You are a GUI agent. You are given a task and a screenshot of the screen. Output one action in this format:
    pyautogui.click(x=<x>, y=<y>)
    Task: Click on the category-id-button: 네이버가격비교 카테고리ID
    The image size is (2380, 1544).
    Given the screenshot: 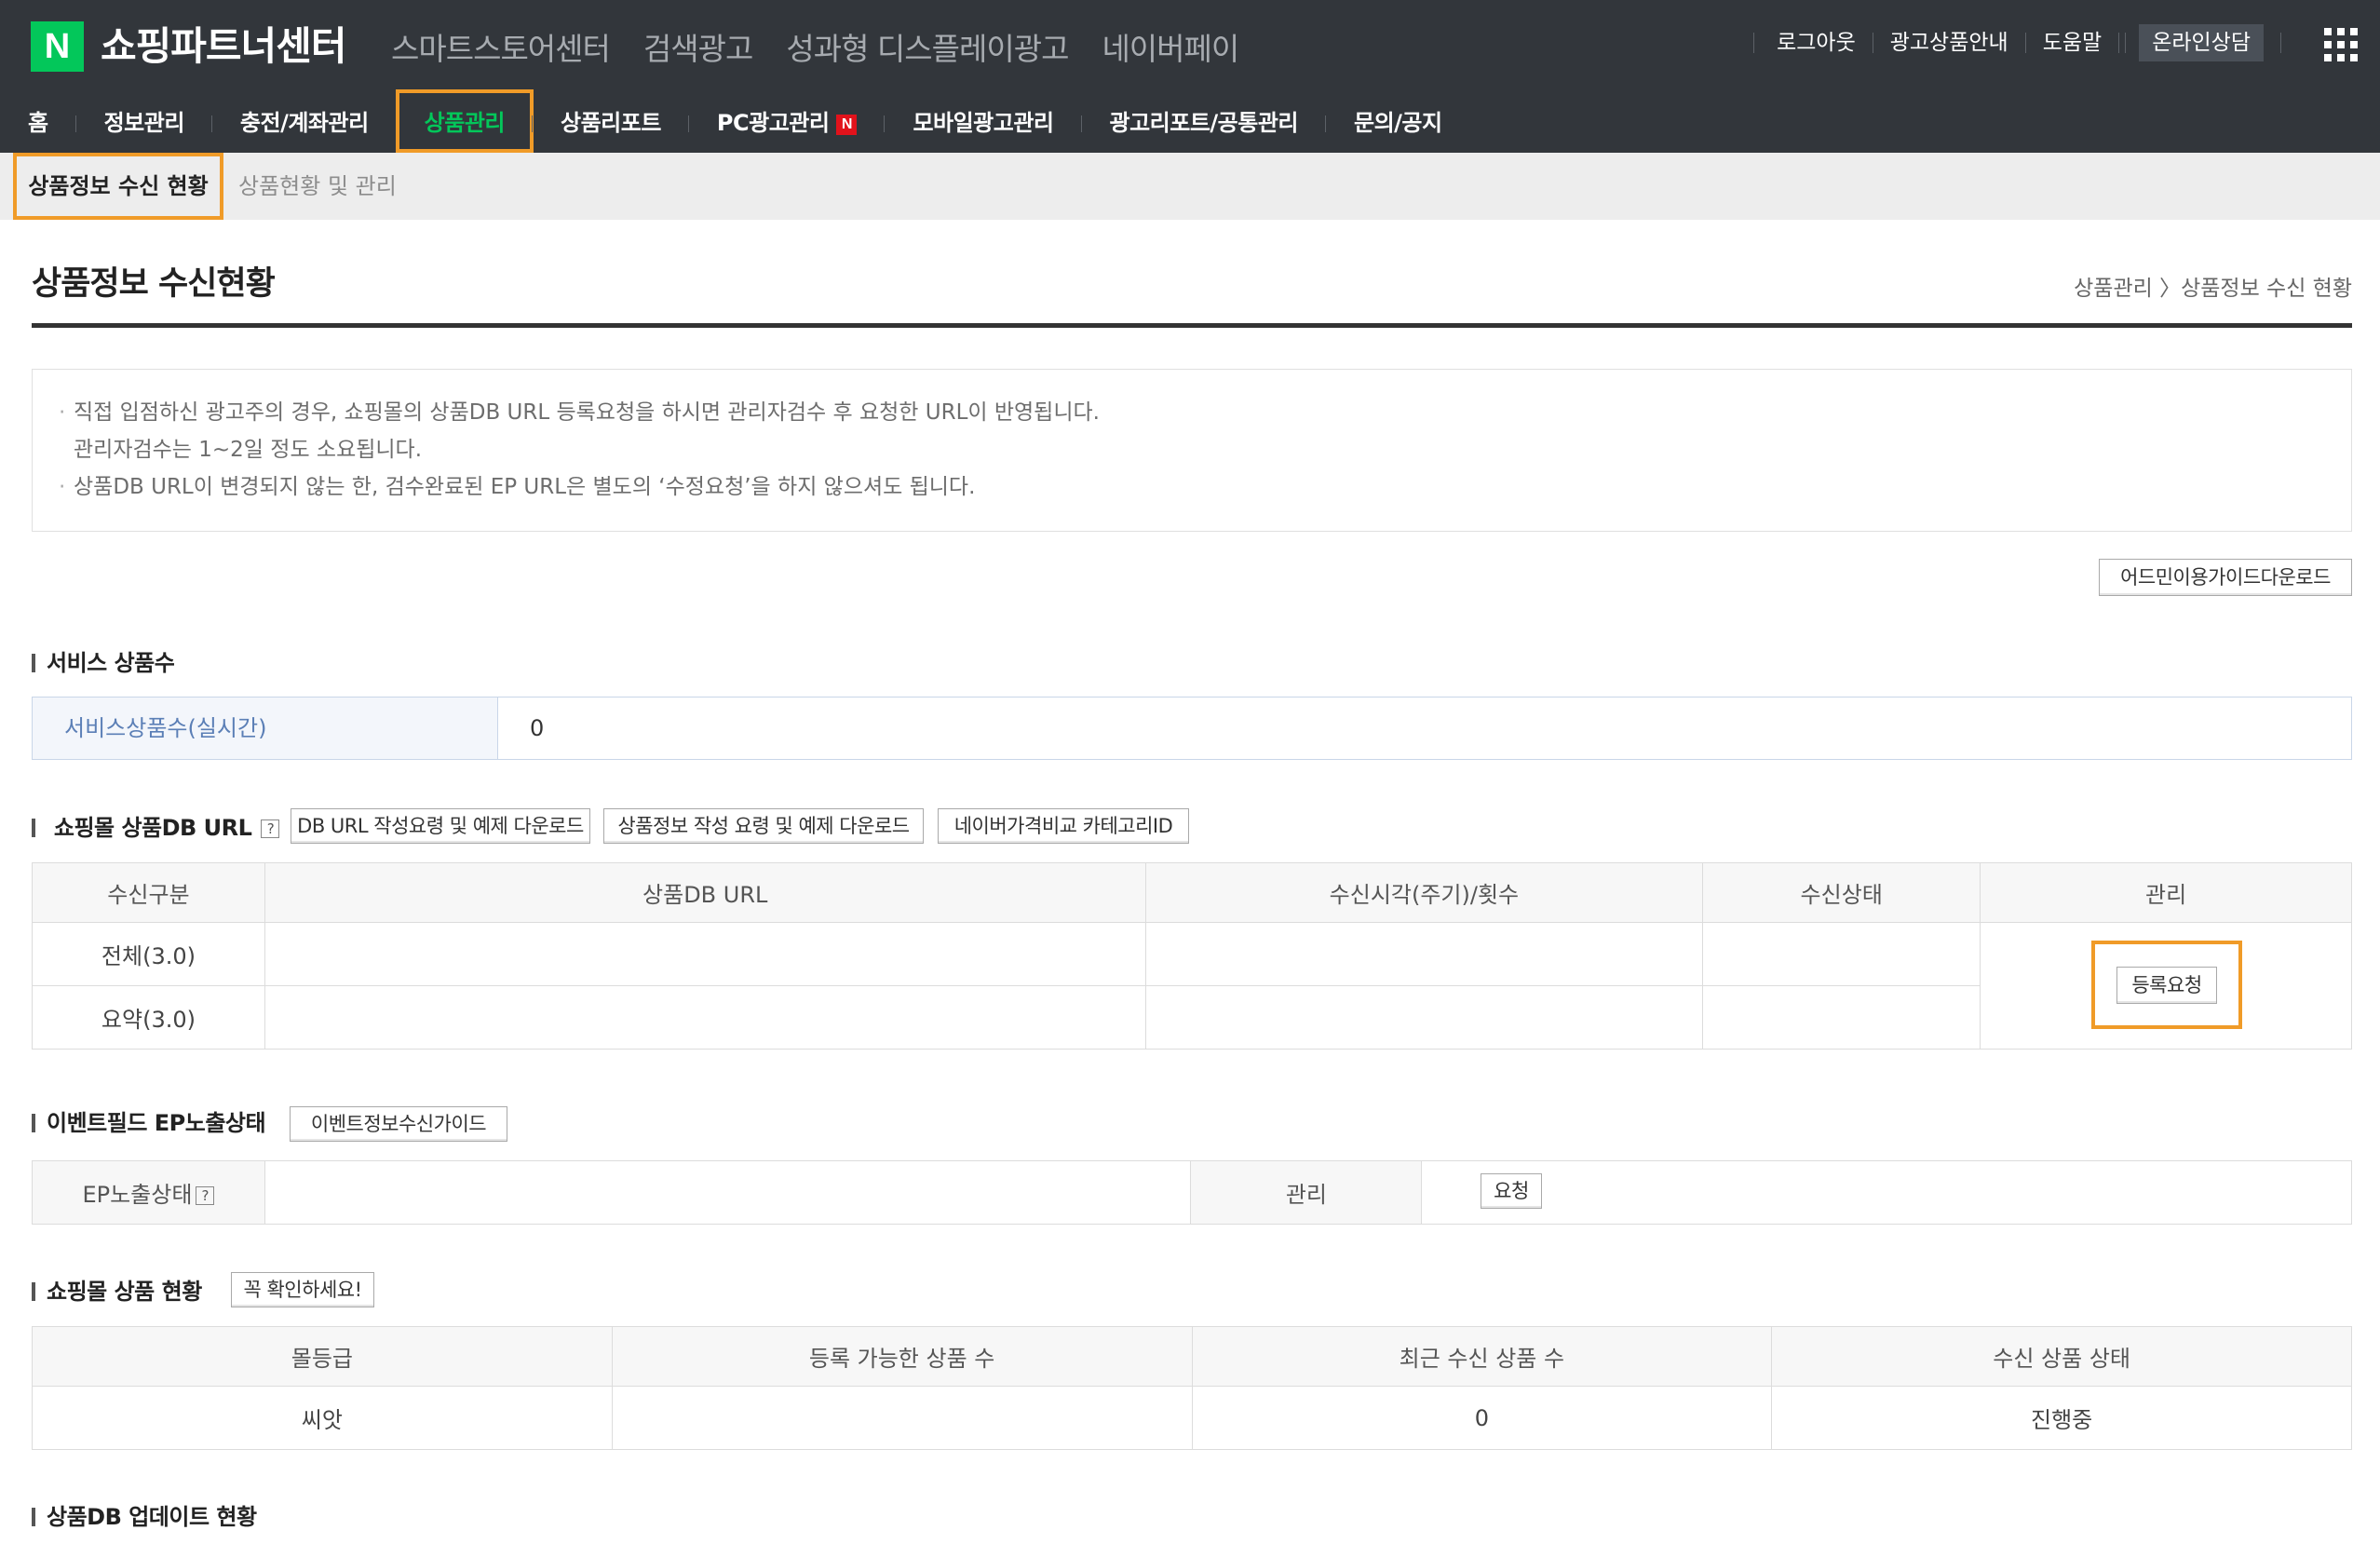 What is the action you would take?
    pyautogui.click(x=1063, y=826)
    